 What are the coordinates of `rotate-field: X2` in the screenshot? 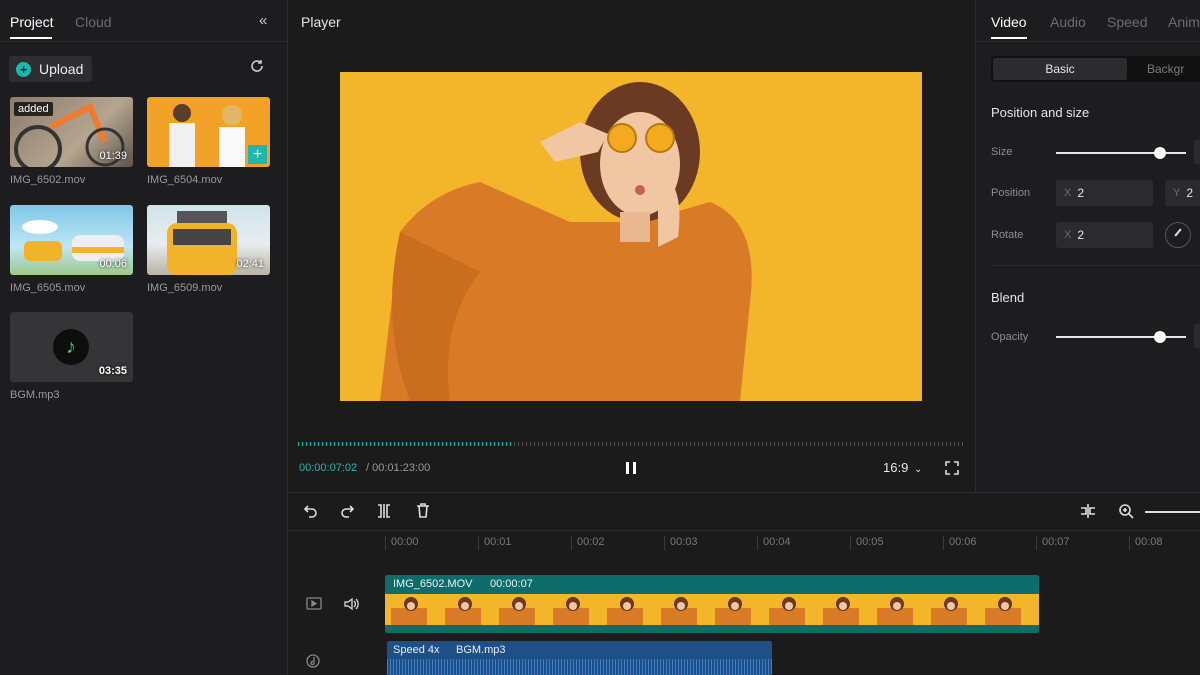 It's located at (1104, 235).